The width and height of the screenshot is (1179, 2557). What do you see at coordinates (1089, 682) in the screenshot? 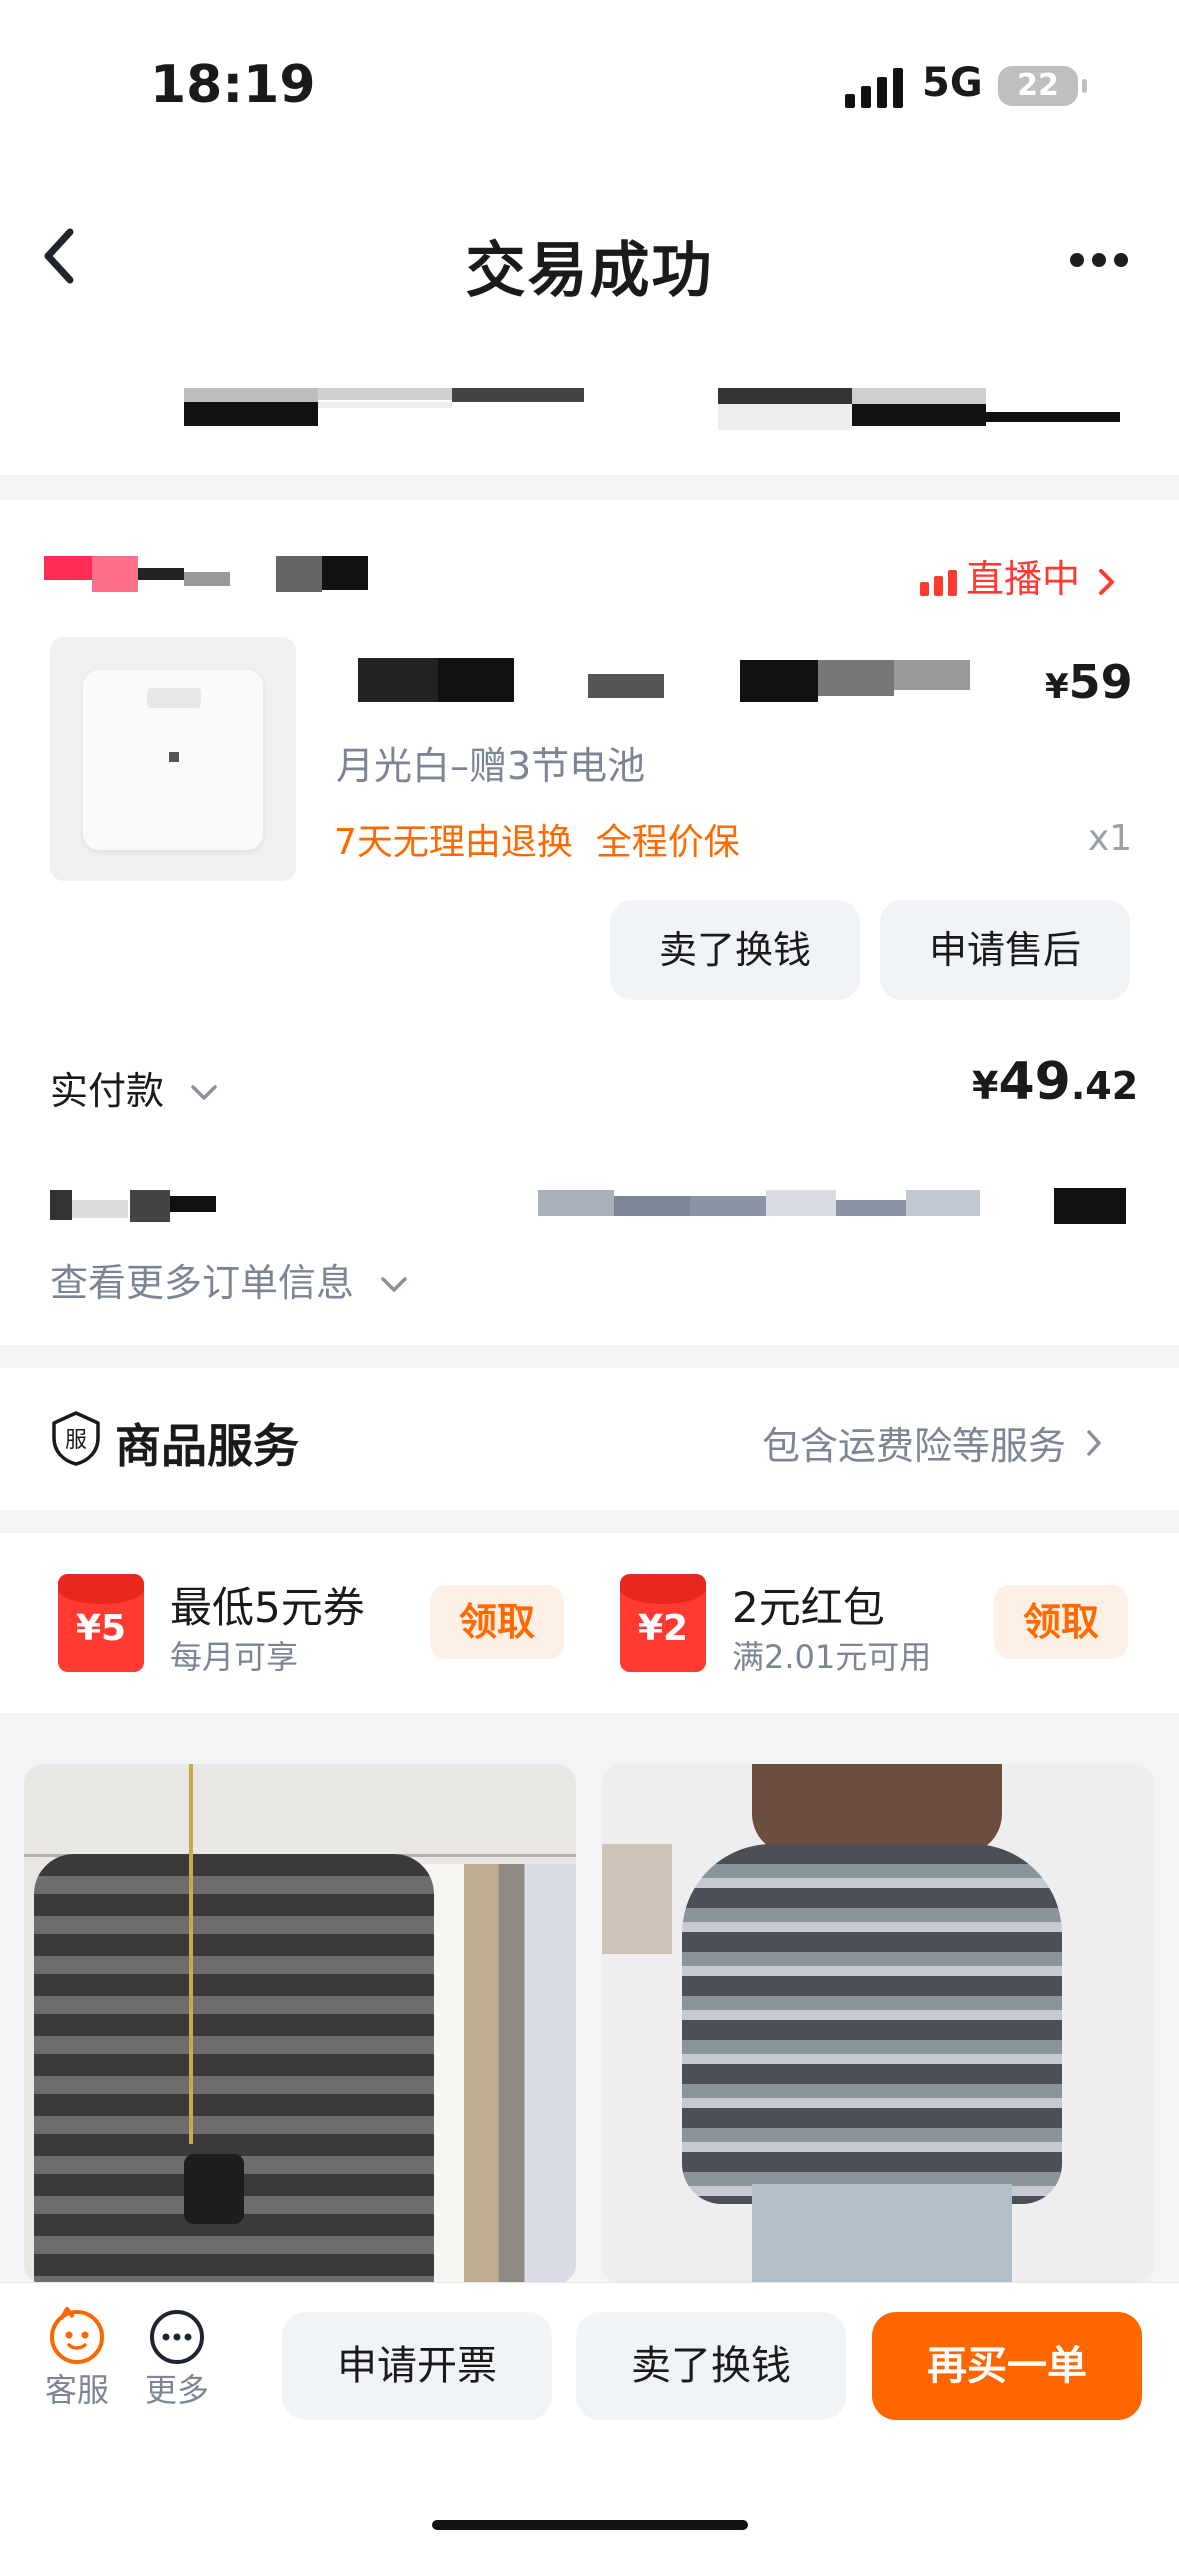
I see `product-price: ¥59` at bounding box center [1089, 682].